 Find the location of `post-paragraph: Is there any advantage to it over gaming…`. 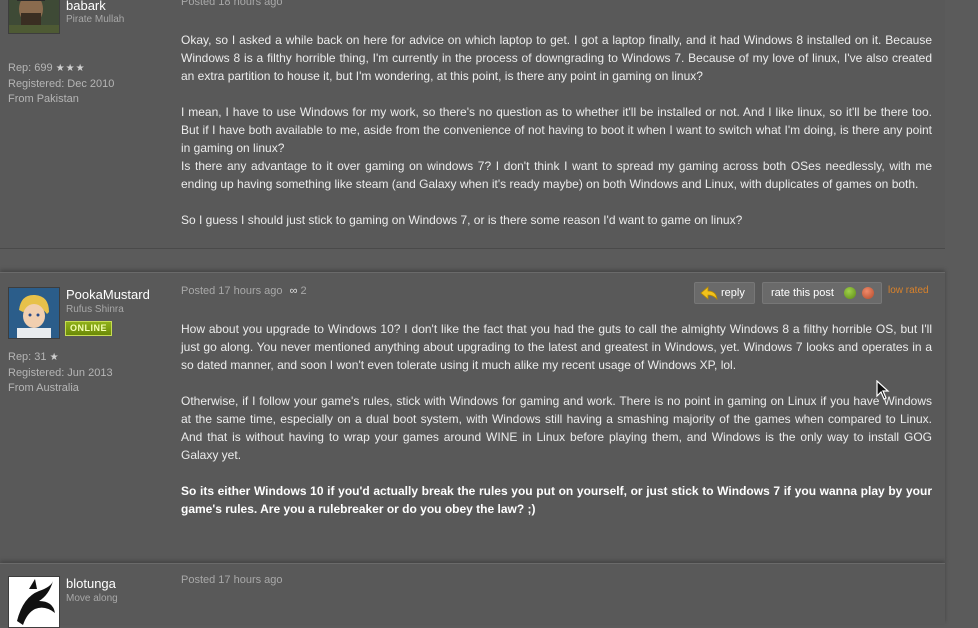

post-paragraph: Is there any advantage to it over gaming… is located at coordinates (556, 175).